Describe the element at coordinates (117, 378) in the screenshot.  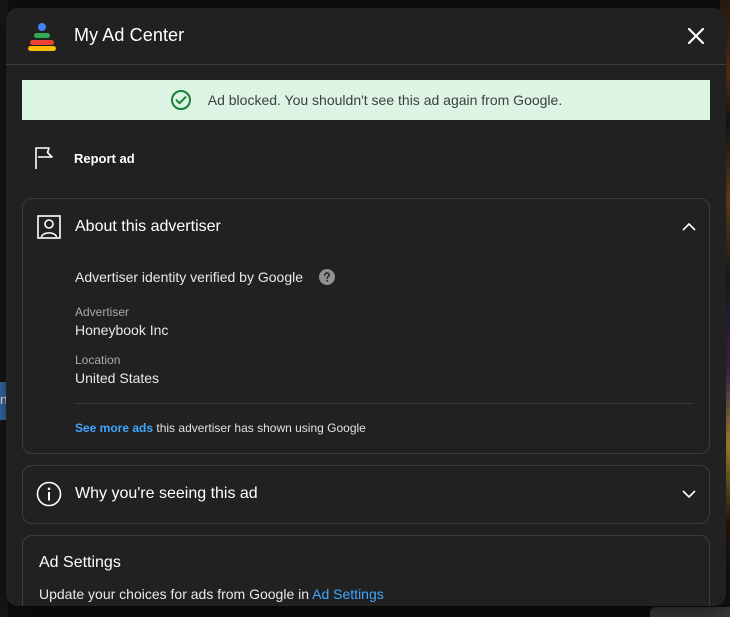
I see `location-value: United States` at that location.